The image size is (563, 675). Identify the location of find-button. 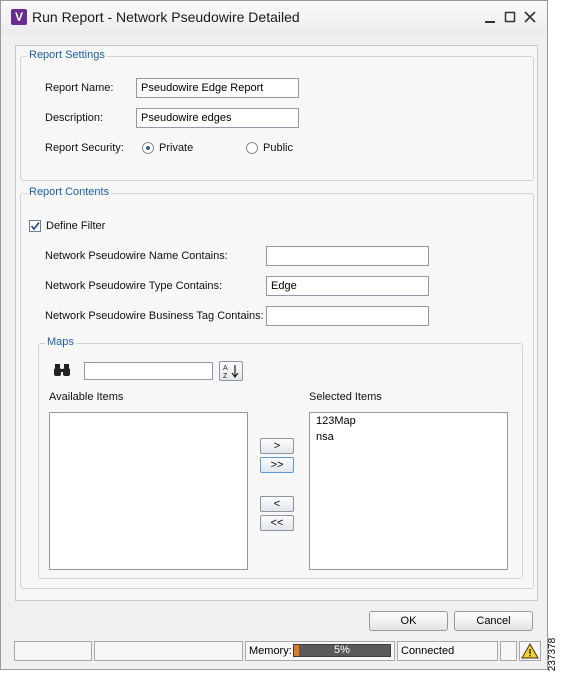
(63, 370).